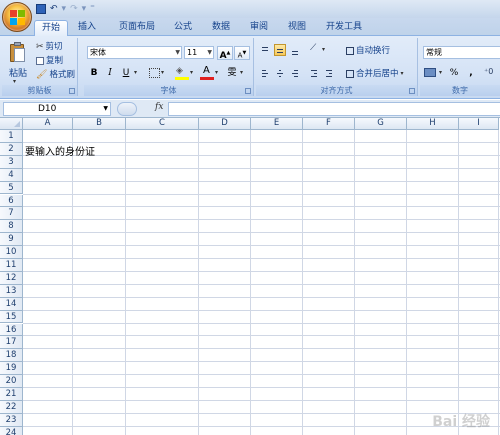 This screenshot has height=435, width=500. I want to click on comma-button: ,, so click(471, 73).